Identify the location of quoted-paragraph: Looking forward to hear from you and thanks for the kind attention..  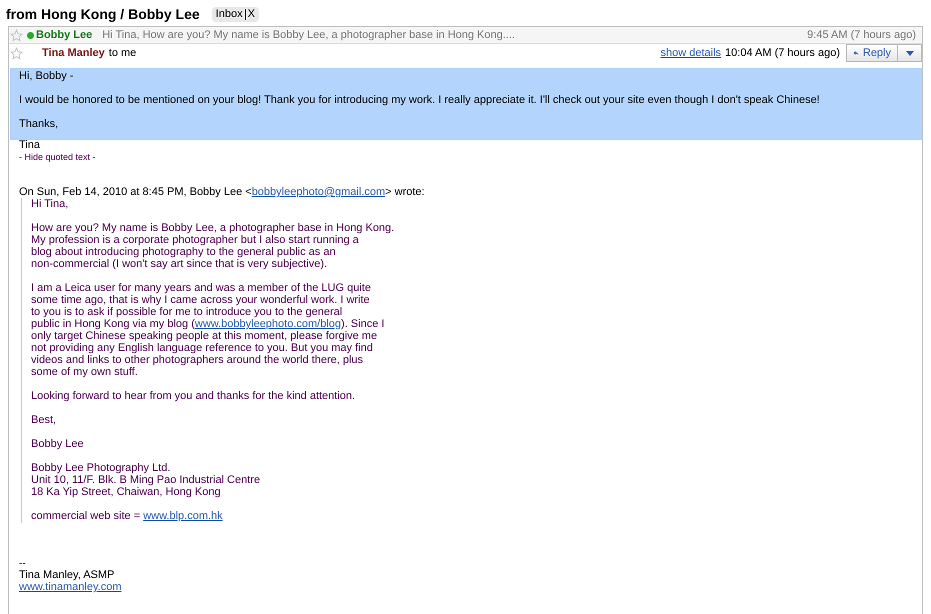
(193, 396).